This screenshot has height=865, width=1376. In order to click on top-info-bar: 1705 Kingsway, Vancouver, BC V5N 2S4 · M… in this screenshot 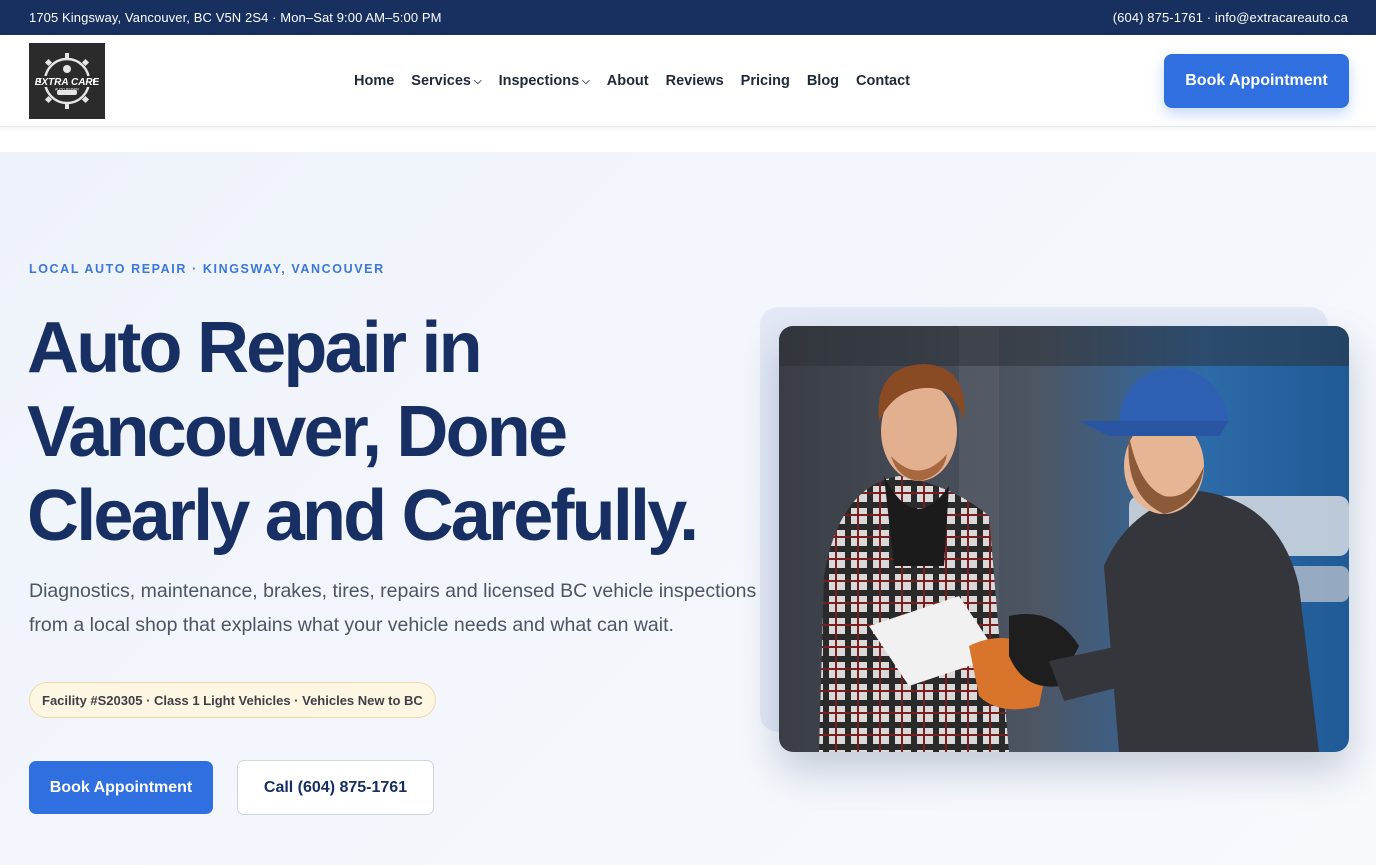, I will do `click(688, 17)`.